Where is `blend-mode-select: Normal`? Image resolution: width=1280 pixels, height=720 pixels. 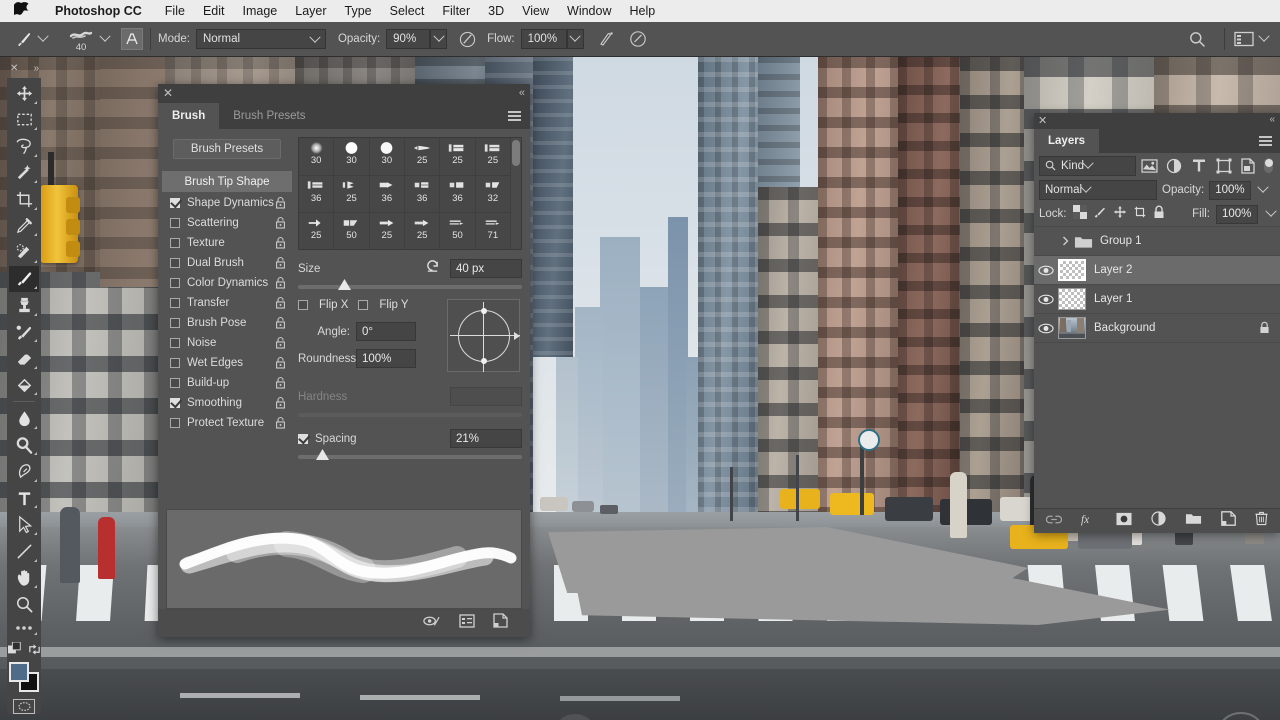
blend-mode-select: Normal is located at coordinates (260, 39).